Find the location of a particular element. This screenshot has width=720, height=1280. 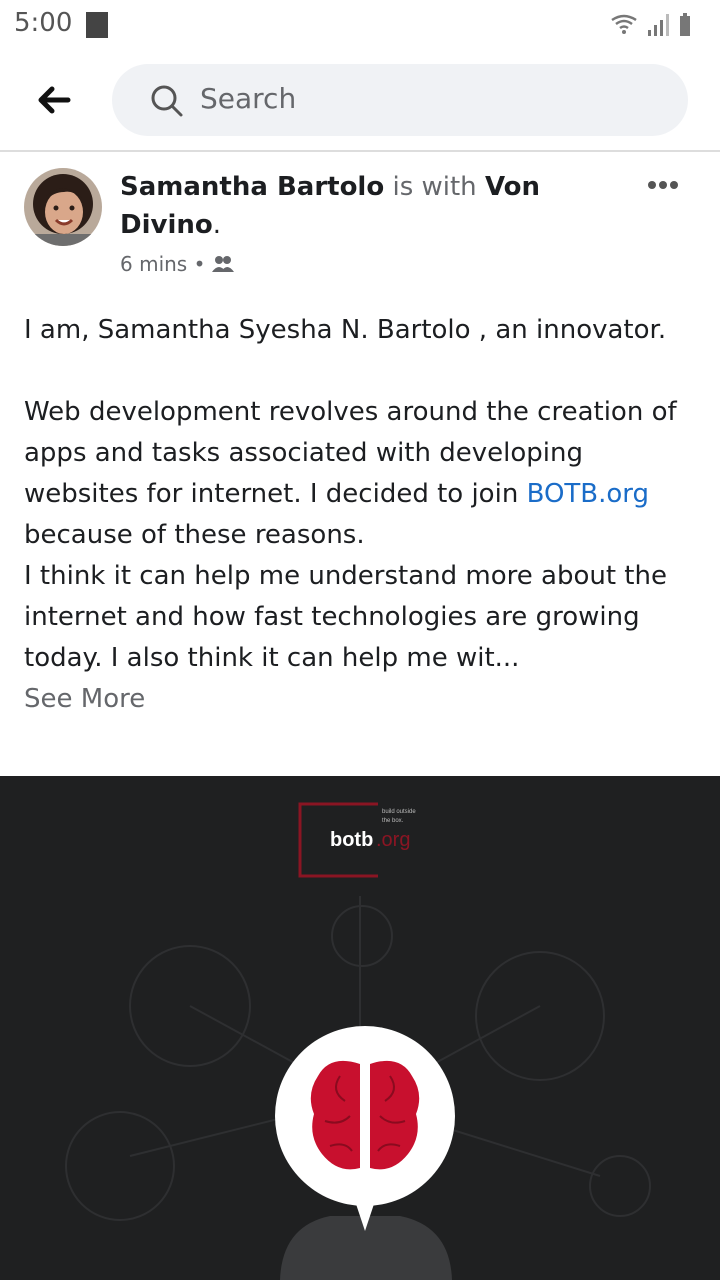

author-name: Samantha Bartolo is located at coordinates (252, 187).